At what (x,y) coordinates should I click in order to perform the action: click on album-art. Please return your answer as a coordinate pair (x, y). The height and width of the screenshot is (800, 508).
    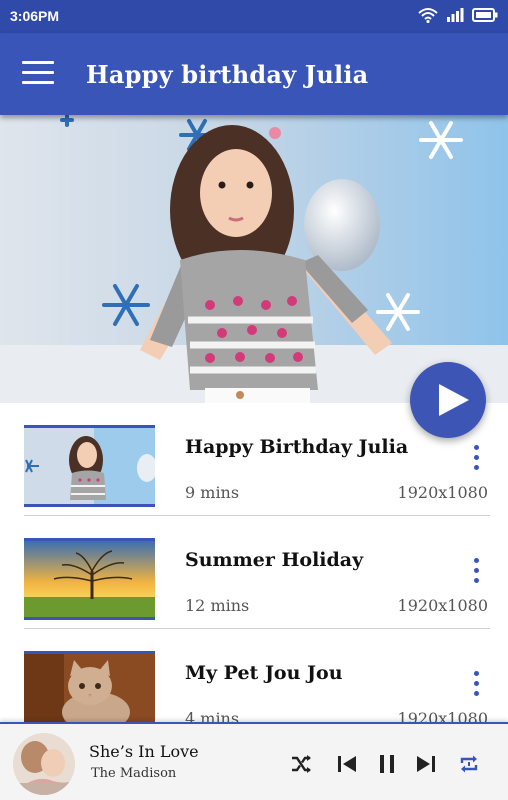
    Looking at the image, I should click on (44, 764).